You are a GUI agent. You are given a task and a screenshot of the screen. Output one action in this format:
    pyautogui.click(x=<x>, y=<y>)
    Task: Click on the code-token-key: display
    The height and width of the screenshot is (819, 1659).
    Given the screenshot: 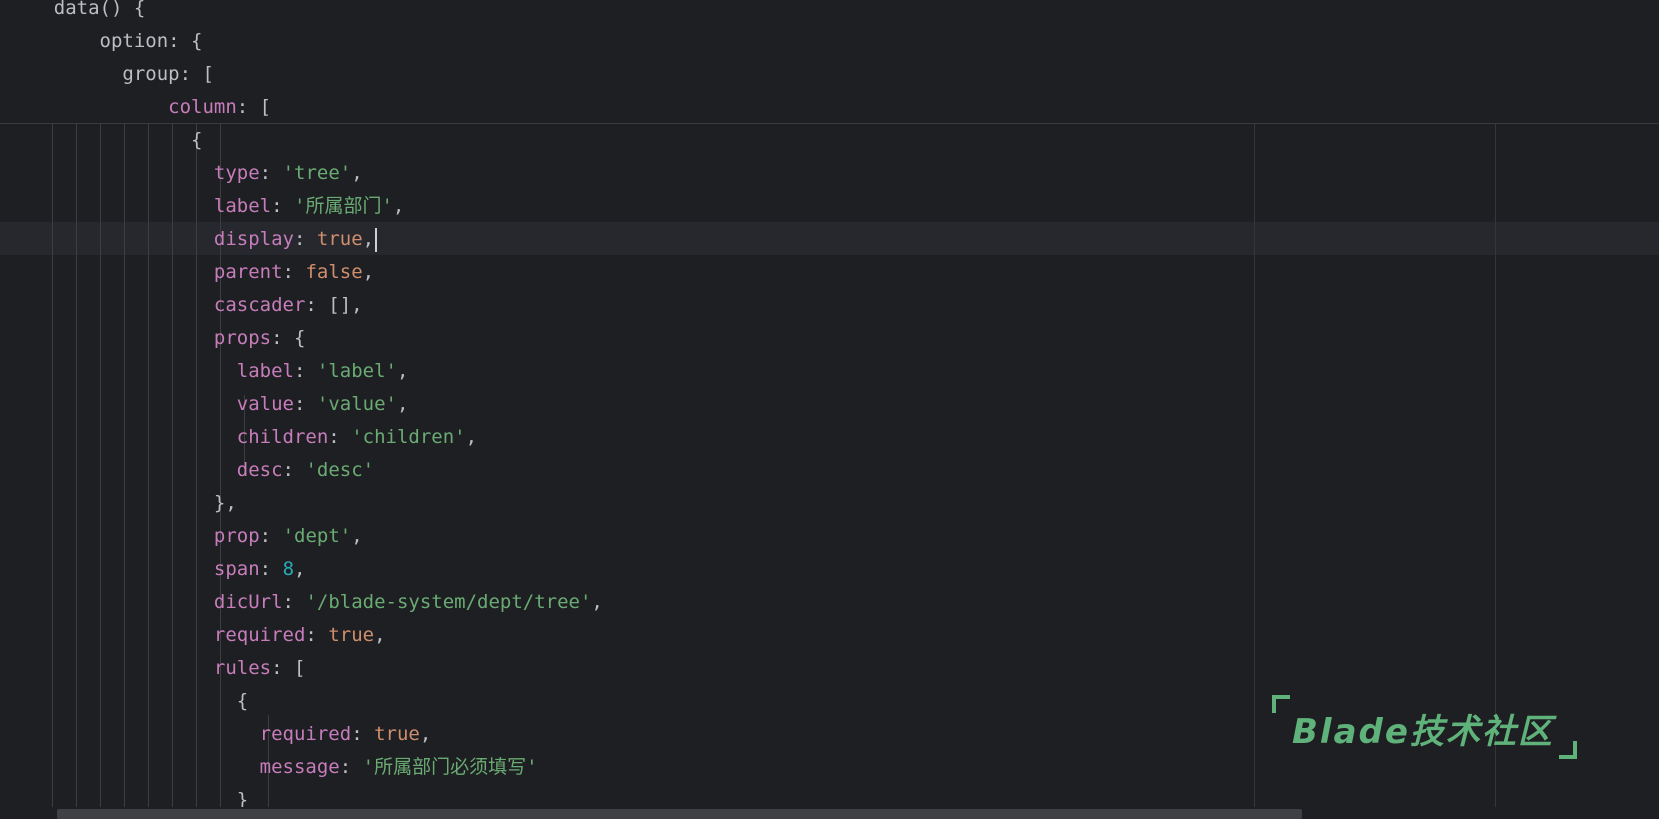 What is the action you would take?
    pyautogui.click(x=253, y=239)
    